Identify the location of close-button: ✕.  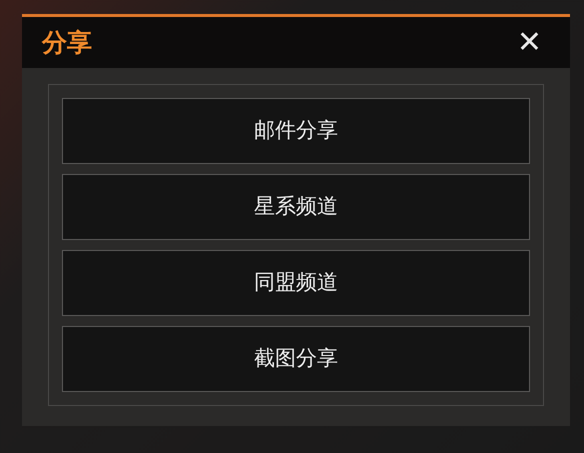
(529, 43).